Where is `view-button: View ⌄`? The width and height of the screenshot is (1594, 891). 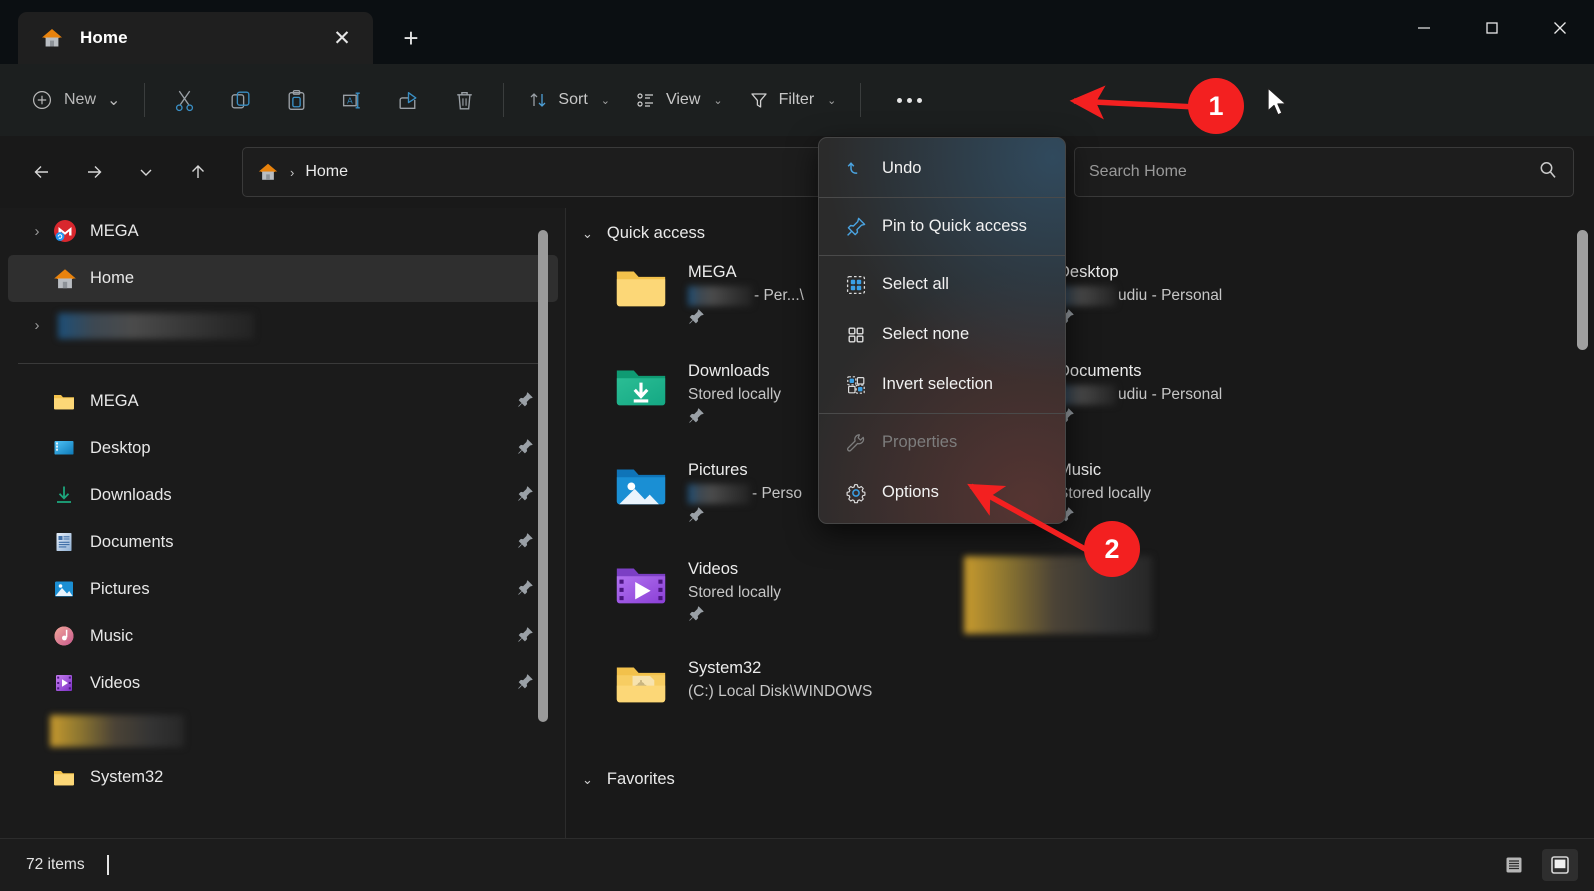
view-button: View ⌄ is located at coordinates (679, 100).